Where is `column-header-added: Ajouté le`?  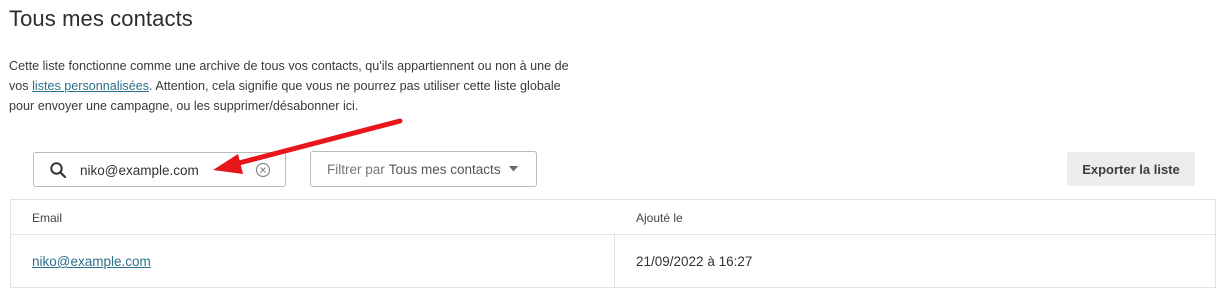 column-header-added: Ajouté le is located at coordinates (659, 218).